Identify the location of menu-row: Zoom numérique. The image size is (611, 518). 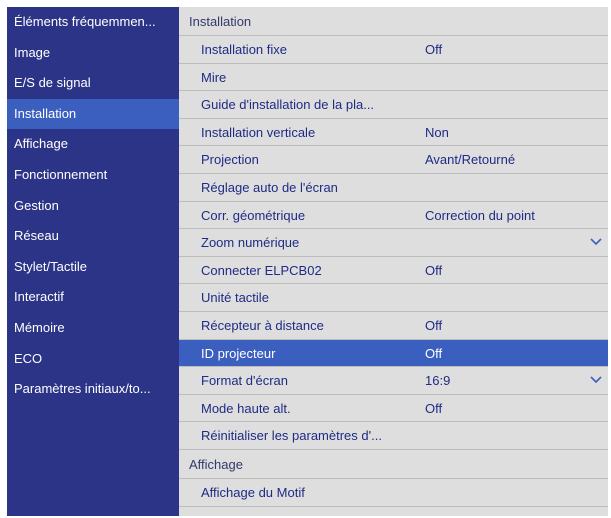
(393, 243).